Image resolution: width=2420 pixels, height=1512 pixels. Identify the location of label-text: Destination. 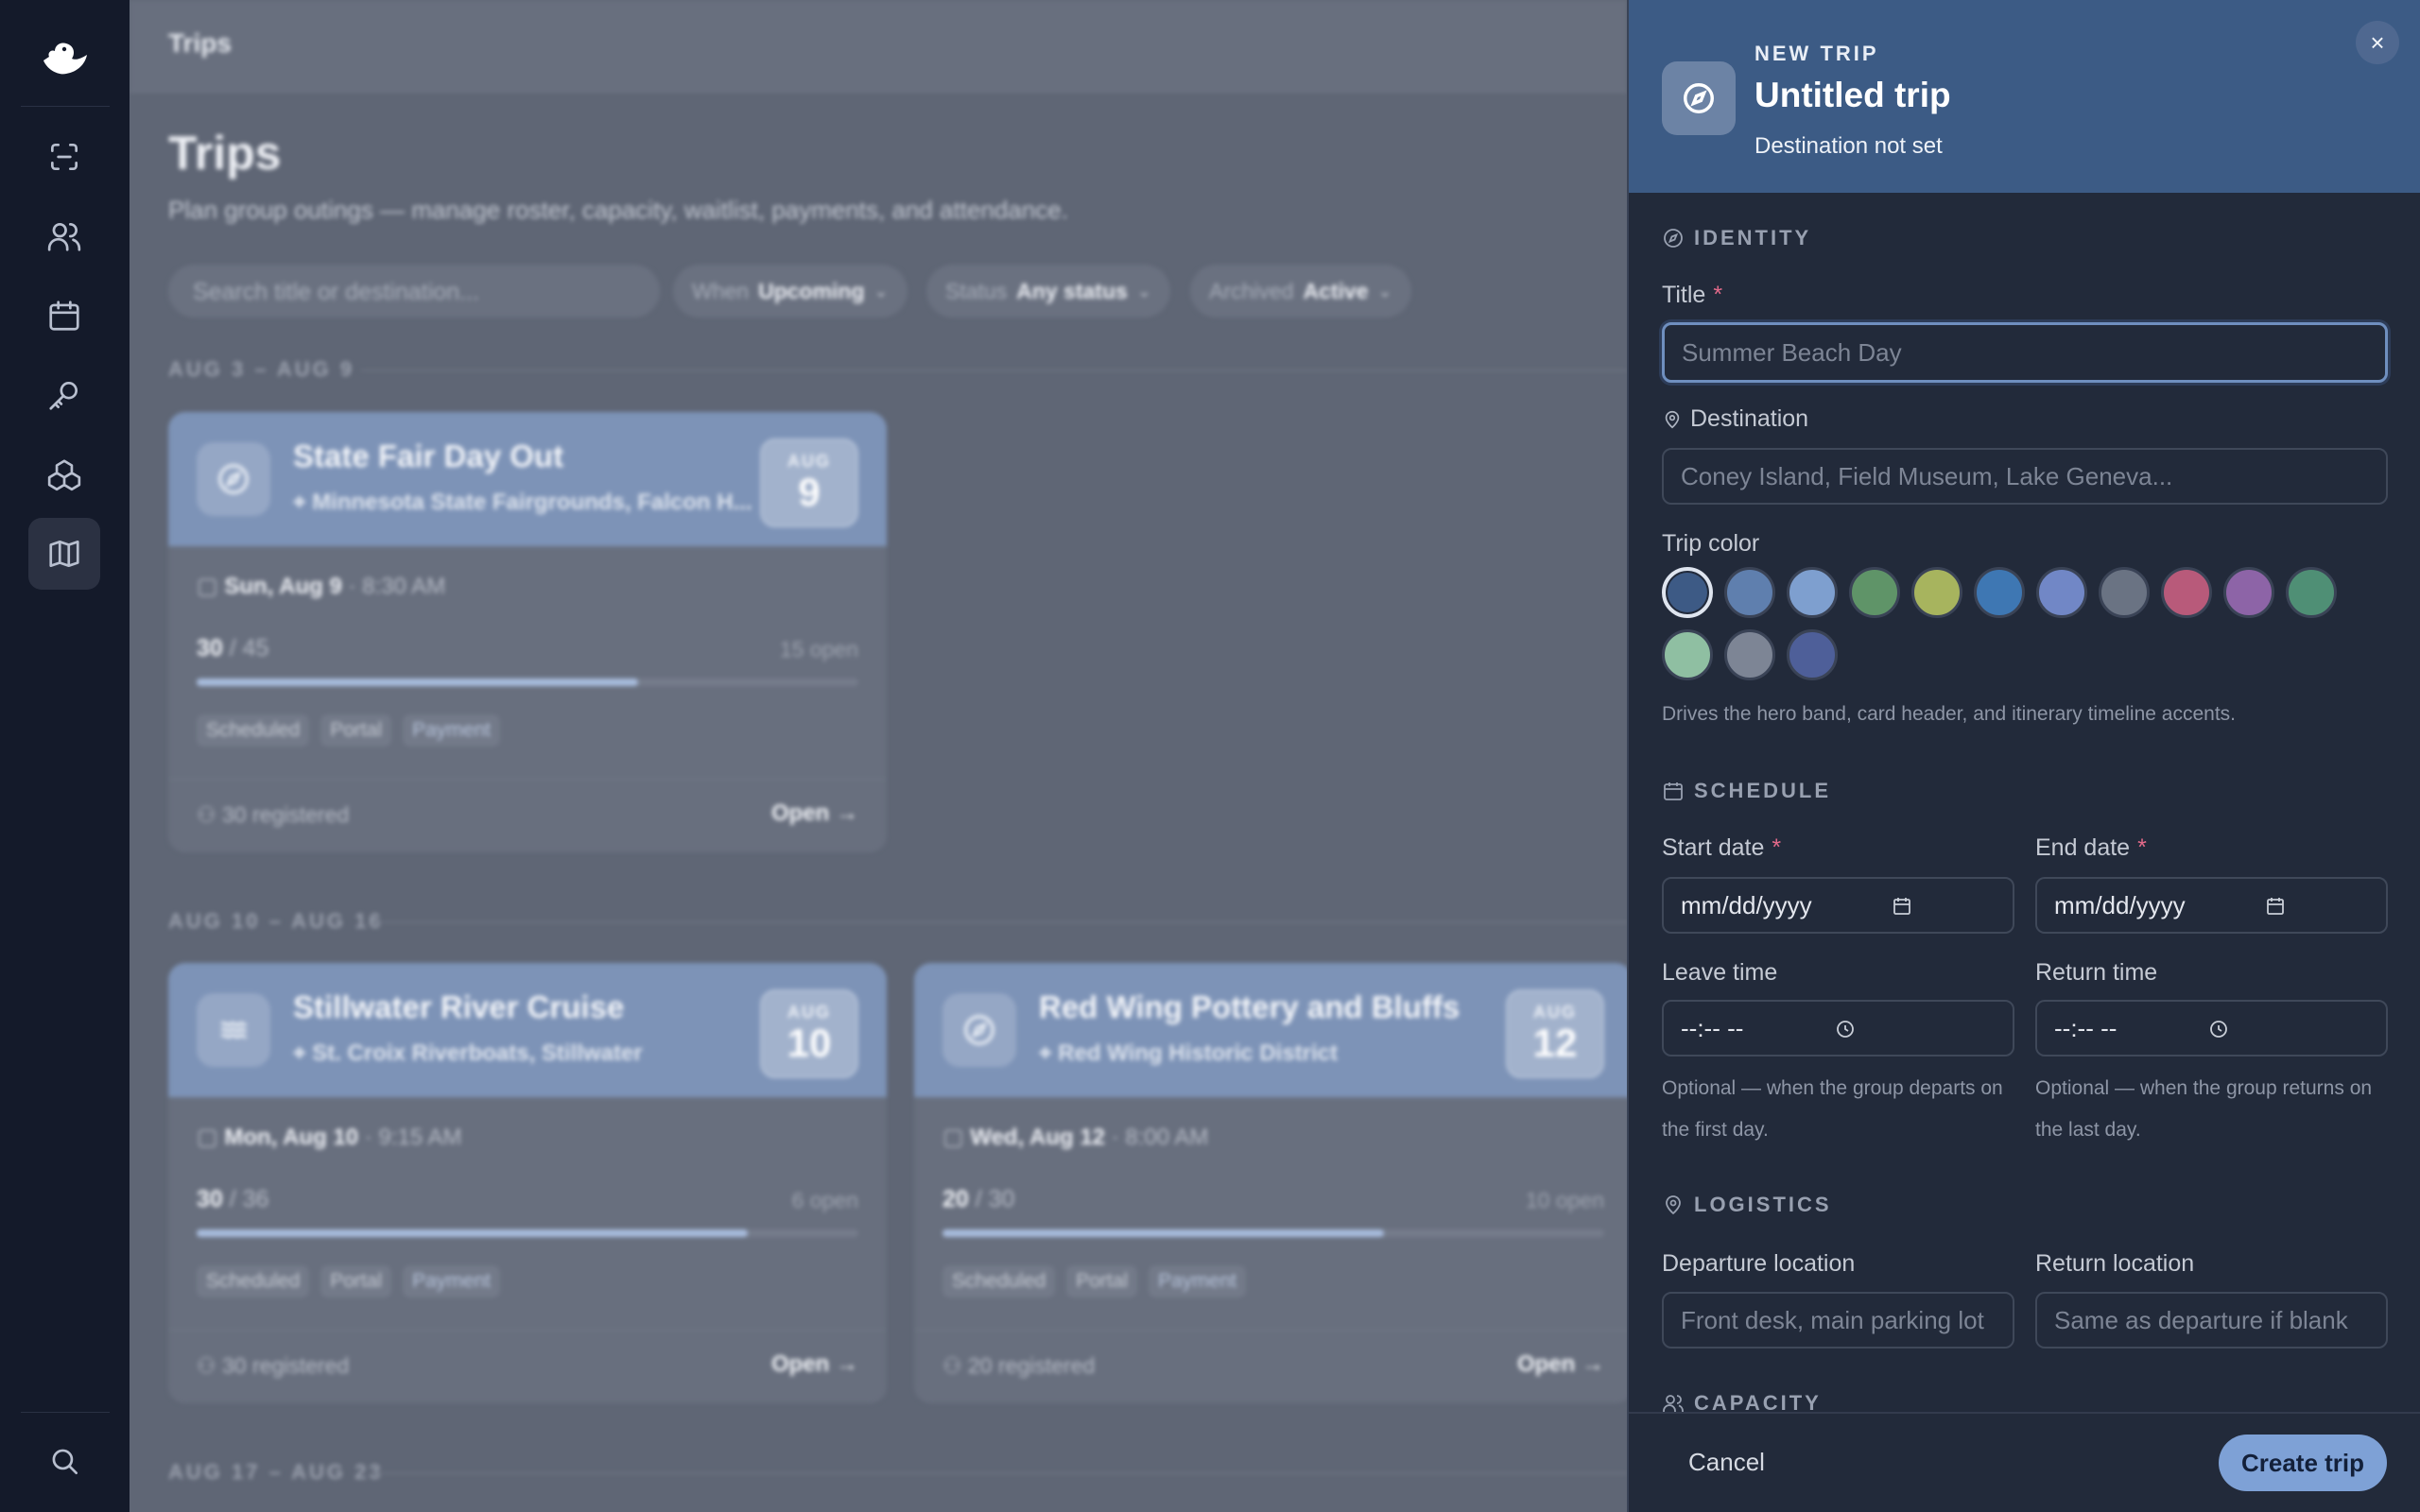
(1750, 418).